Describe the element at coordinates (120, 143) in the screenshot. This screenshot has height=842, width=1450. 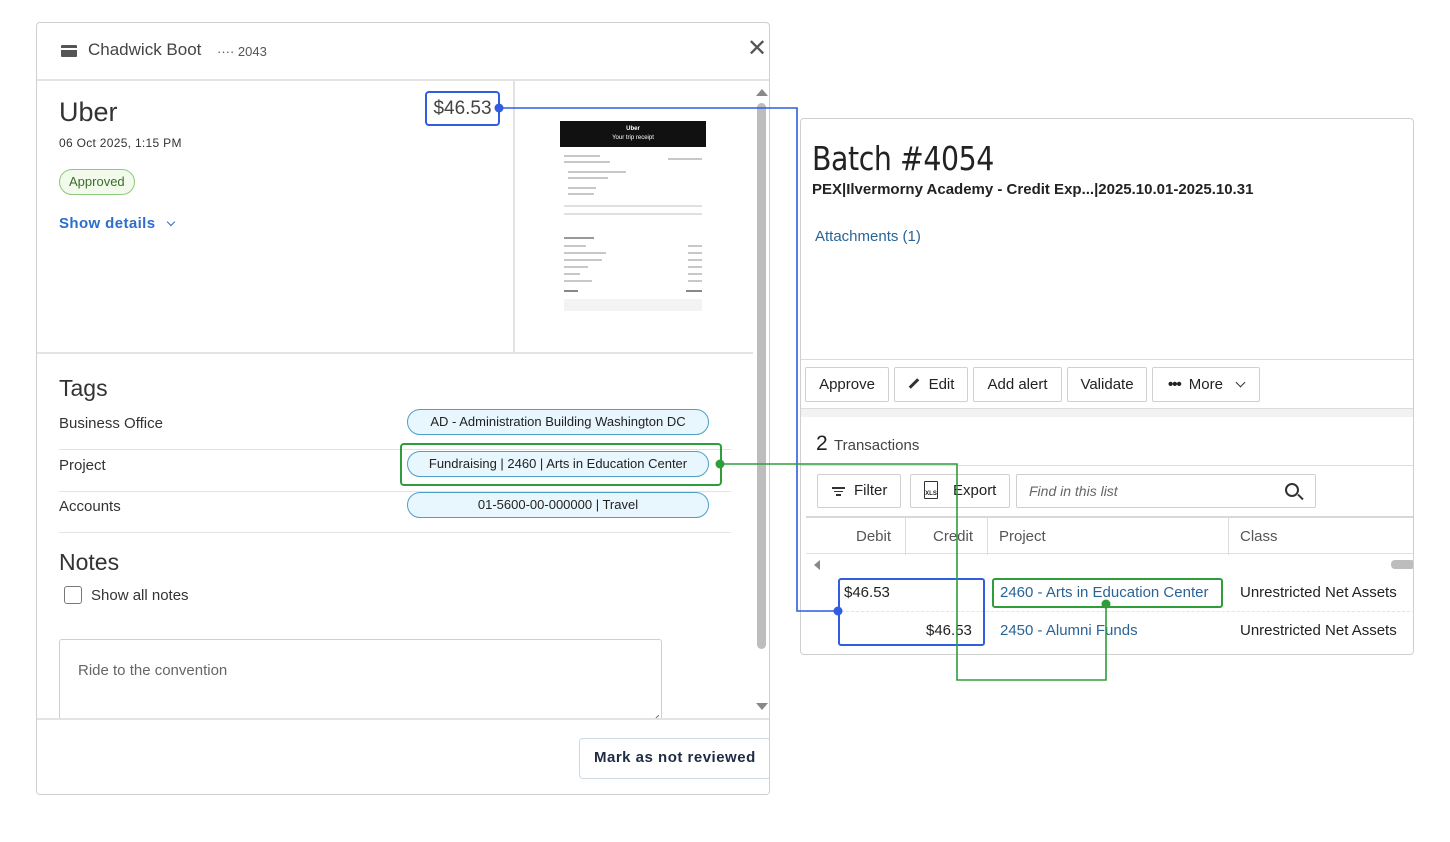
I see `transaction-datetime: 06 Oct 2025, 1:15 PM` at that location.